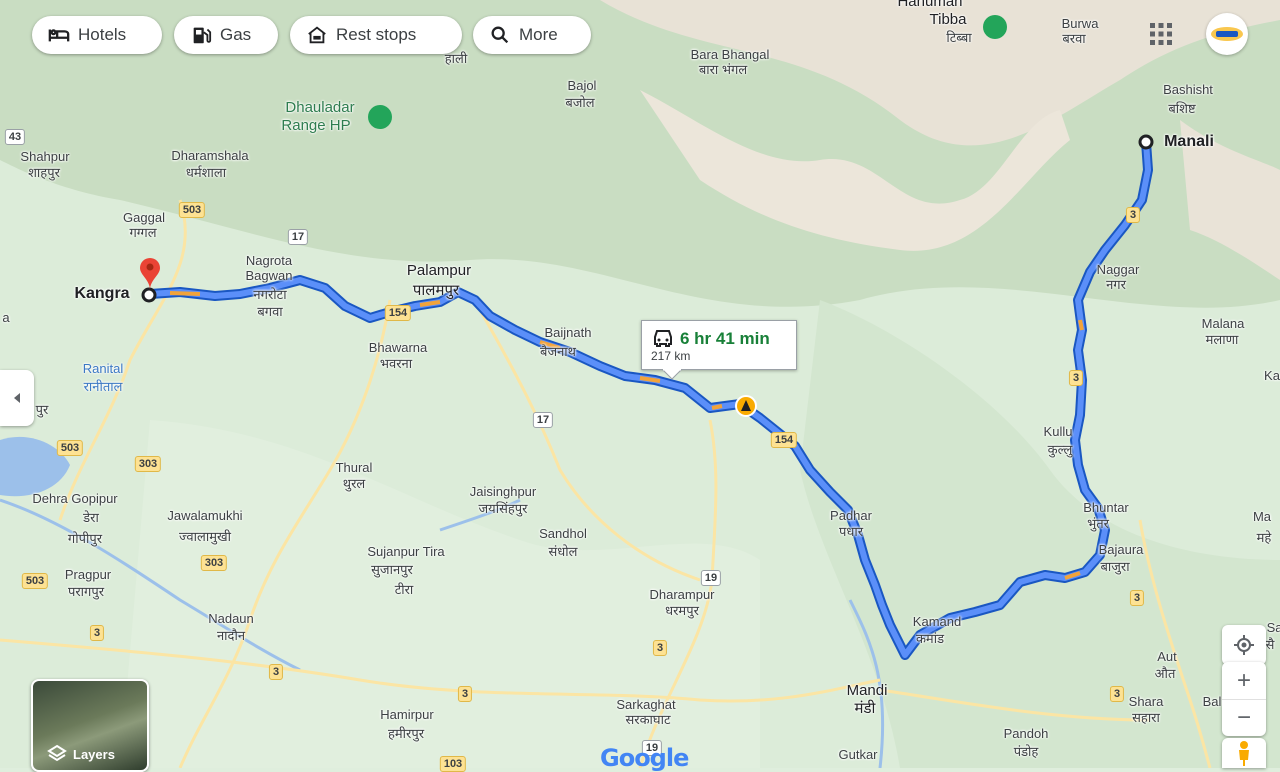 The image size is (1280, 772). What do you see at coordinates (1244, 645) in the screenshot?
I see `my-location-button` at bounding box center [1244, 645].